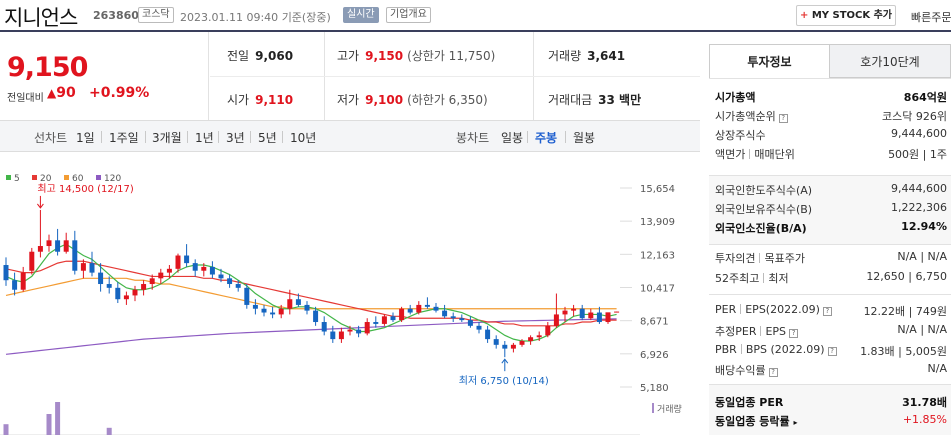 The height and width of the screenshot is (435, 951). I want to click on legend-label: 60, so click(78, 179).